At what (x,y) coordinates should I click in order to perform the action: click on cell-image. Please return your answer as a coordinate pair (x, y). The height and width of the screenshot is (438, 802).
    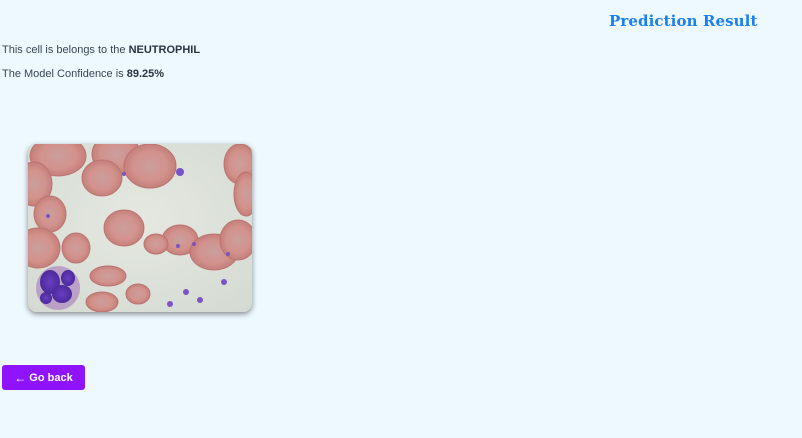
    Looking at the image, I should click on (140, 228).